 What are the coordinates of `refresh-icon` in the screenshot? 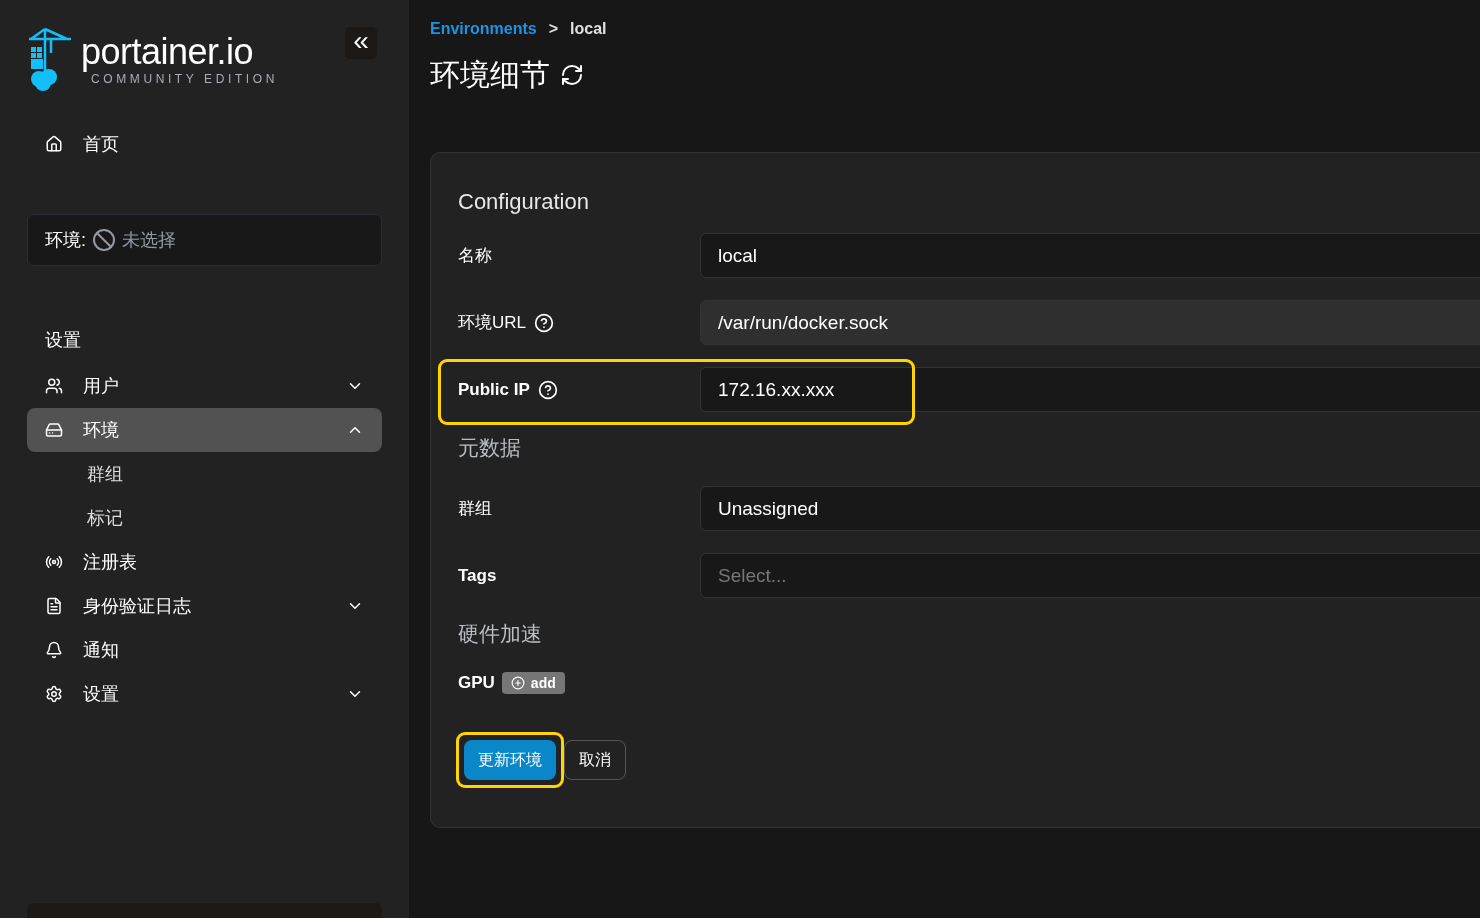 It's located at (572, 75).